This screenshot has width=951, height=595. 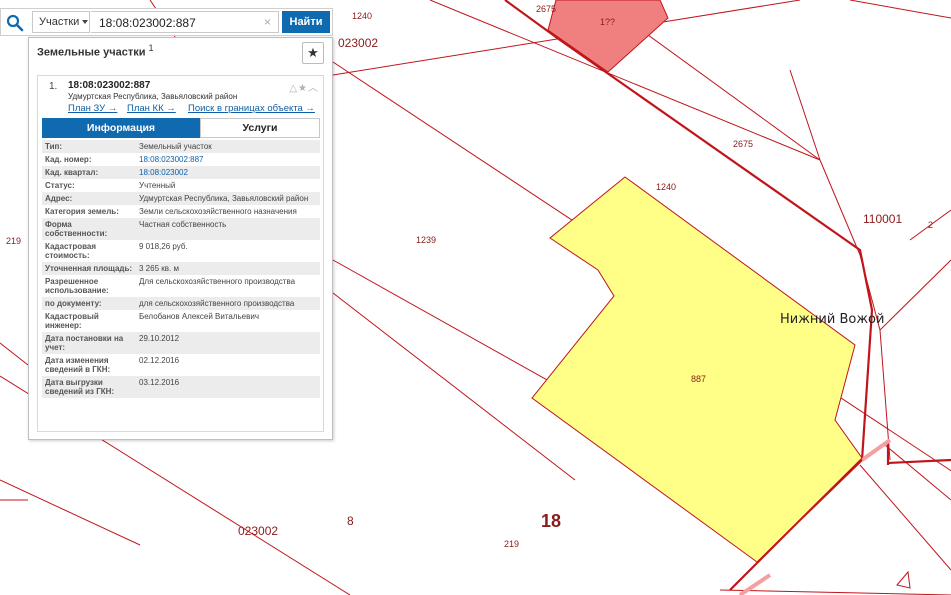 What do you see at coordinates (85, 22) in the screenshot?
I see `chevron-down-icon` at bounding box center [85, 22].